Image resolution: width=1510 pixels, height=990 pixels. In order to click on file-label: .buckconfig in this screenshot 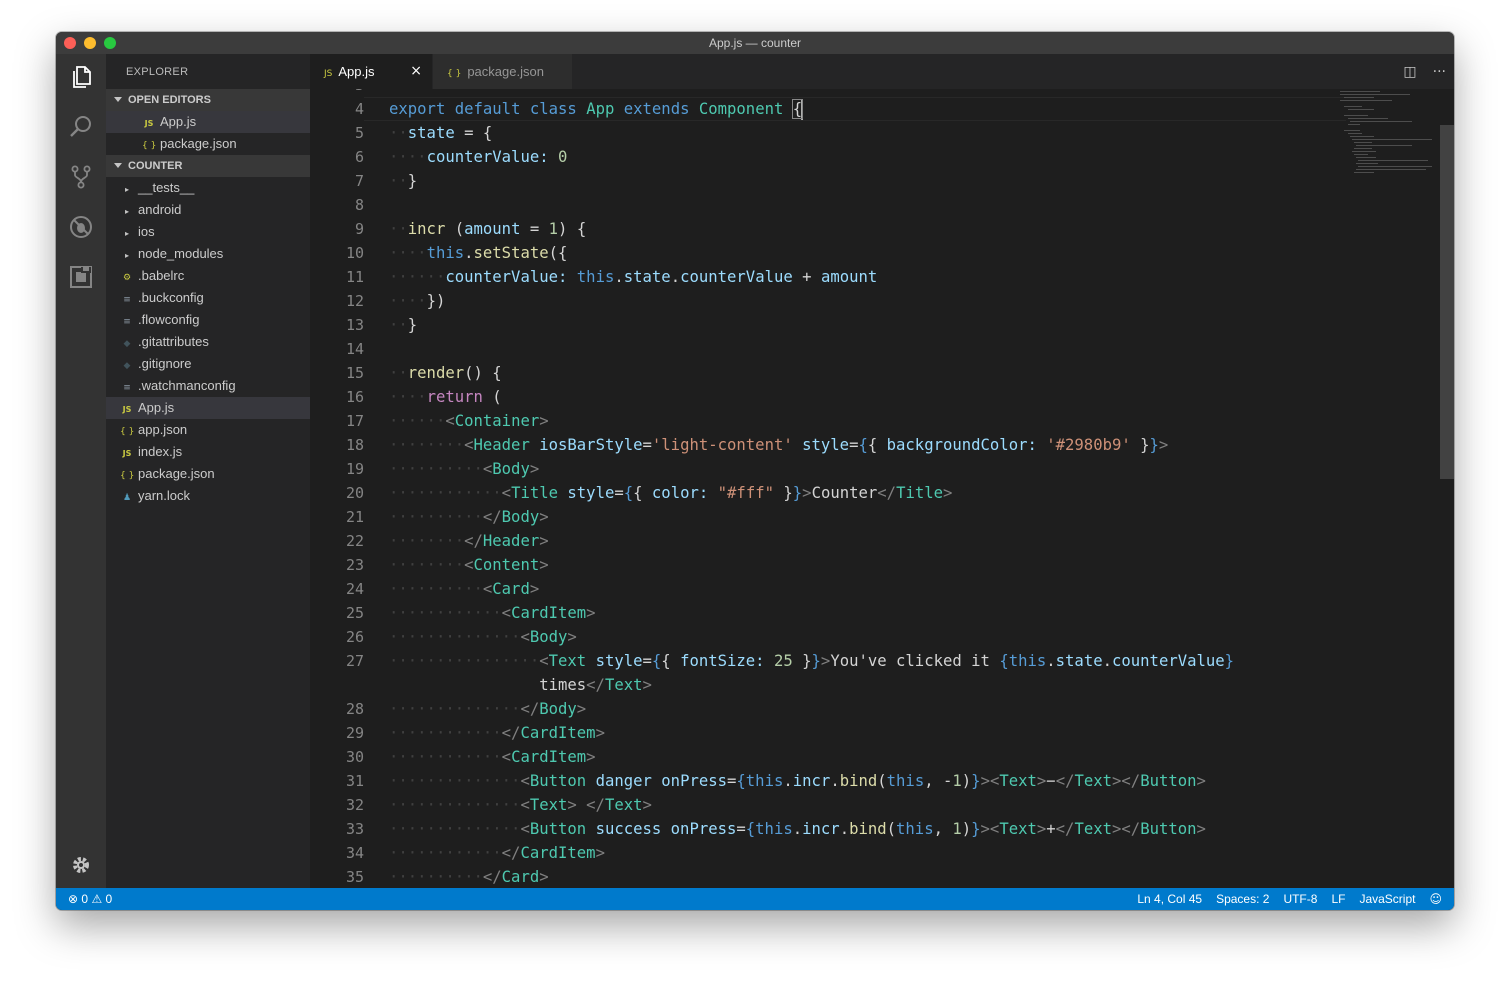, I will do `click(171, 297)`.